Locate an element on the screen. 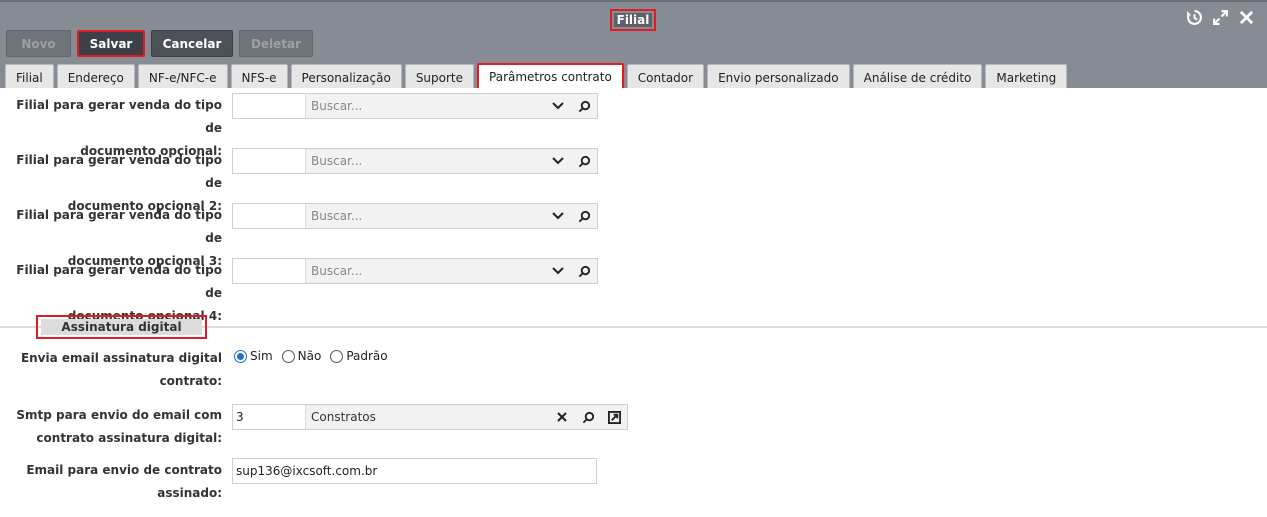 The width and height of the screenshot is (1267, 517). window-title: Filial is located at coordinates (633, 20).